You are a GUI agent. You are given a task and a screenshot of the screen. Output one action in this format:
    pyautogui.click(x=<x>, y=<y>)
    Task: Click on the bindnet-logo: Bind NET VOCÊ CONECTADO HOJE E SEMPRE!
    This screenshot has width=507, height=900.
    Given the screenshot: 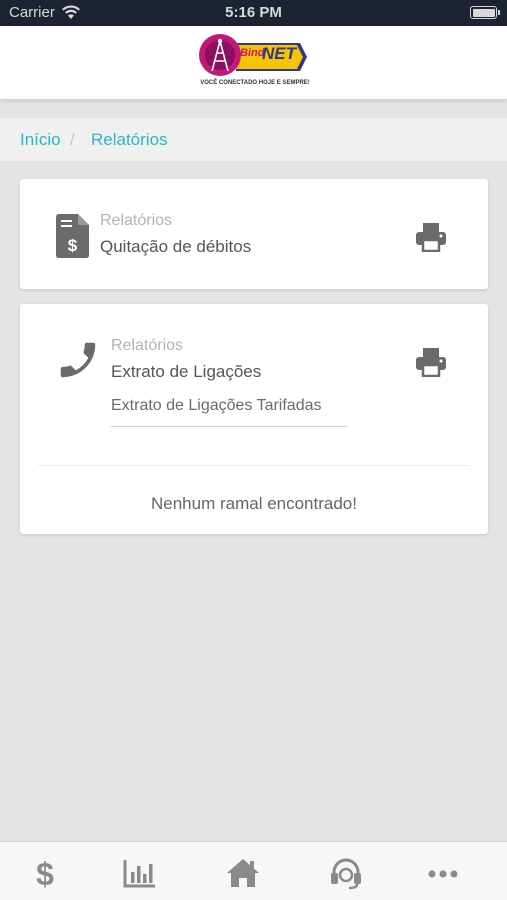 What is the action you would take?
    pyautogui.click(x=254, y=62)
    